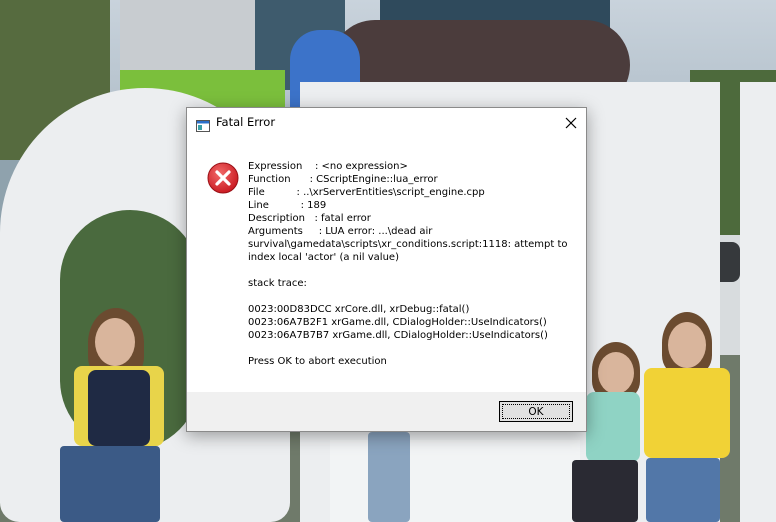 Image resolution: width=776 pixels, height=522 pixels. What do you see at coordinates (246, 122) in the screenshot?
I see `dialog-title: Fatal Error` at bounding box center [246, 122].